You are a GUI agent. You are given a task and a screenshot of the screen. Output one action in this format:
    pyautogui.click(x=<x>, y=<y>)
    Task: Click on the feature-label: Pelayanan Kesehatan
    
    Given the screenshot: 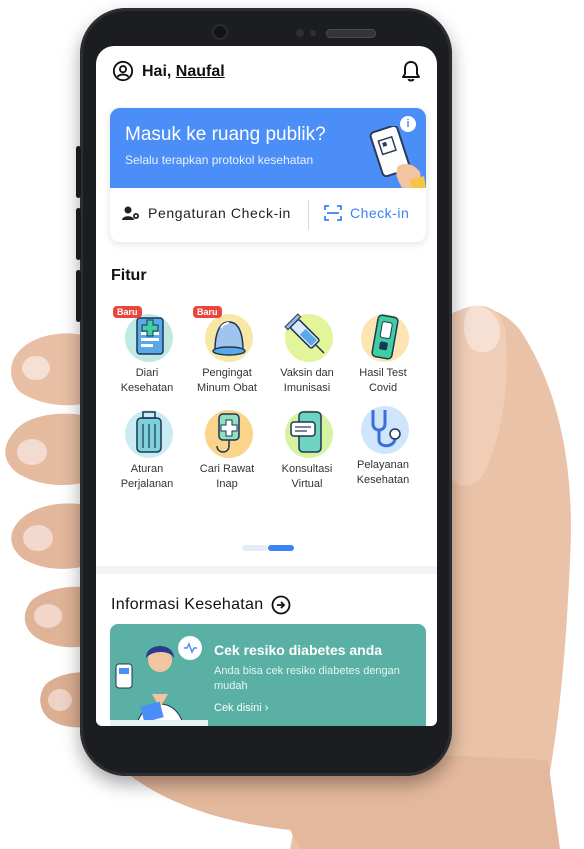 What is the action you would take?
    pyautogui.click(x=383, y=472)
    